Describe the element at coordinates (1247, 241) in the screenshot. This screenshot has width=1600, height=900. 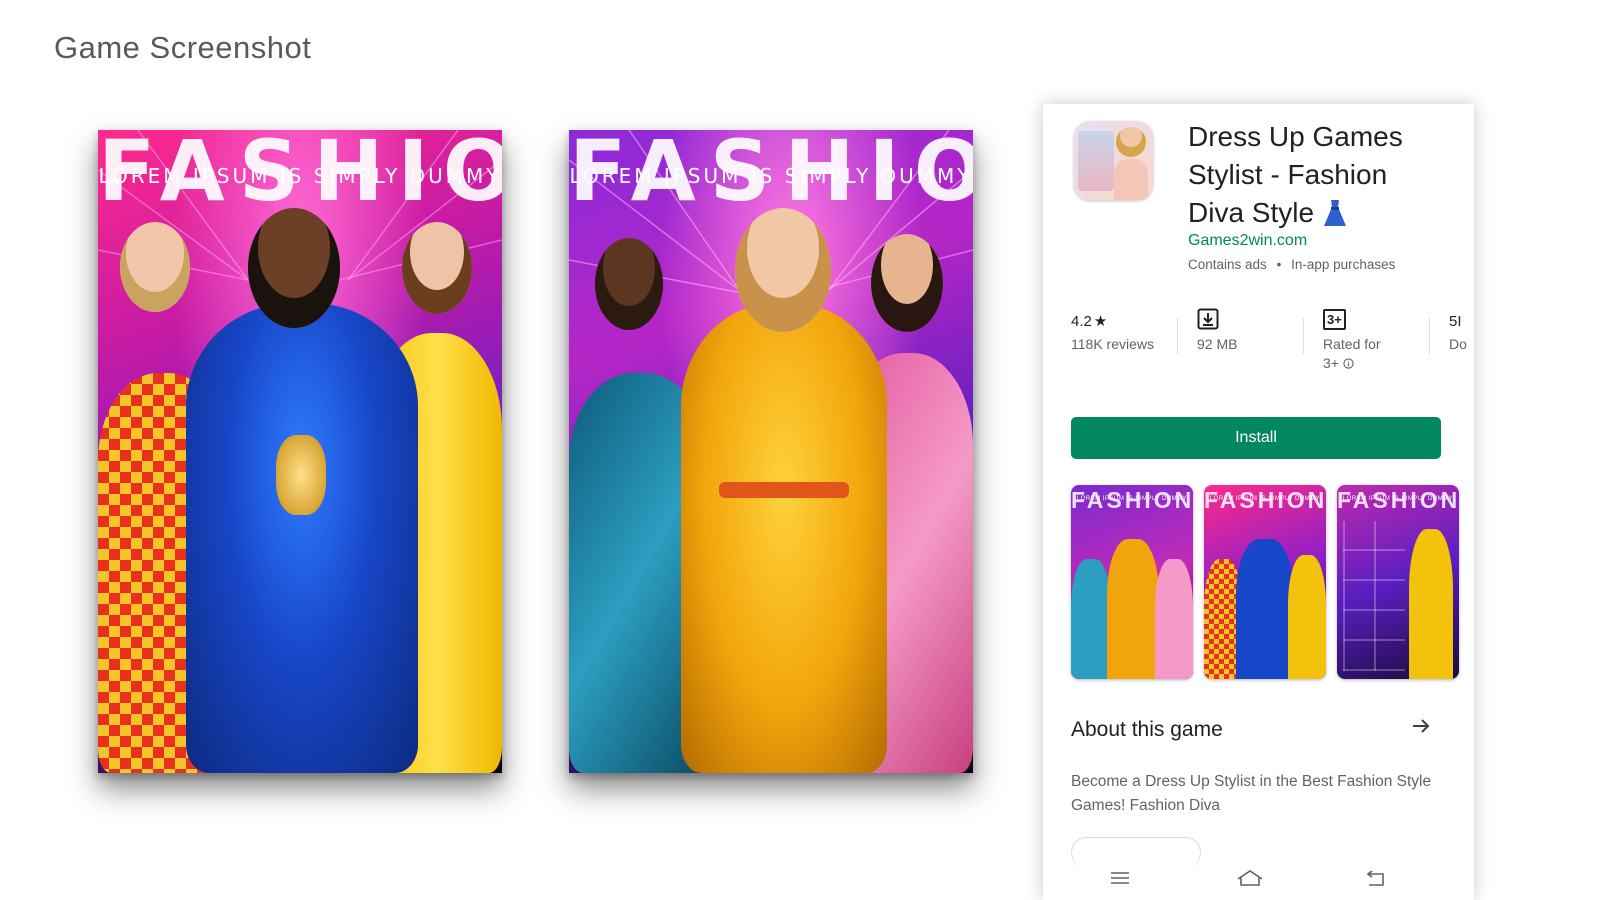
I see `developer-link: Games2win.com` at that location.